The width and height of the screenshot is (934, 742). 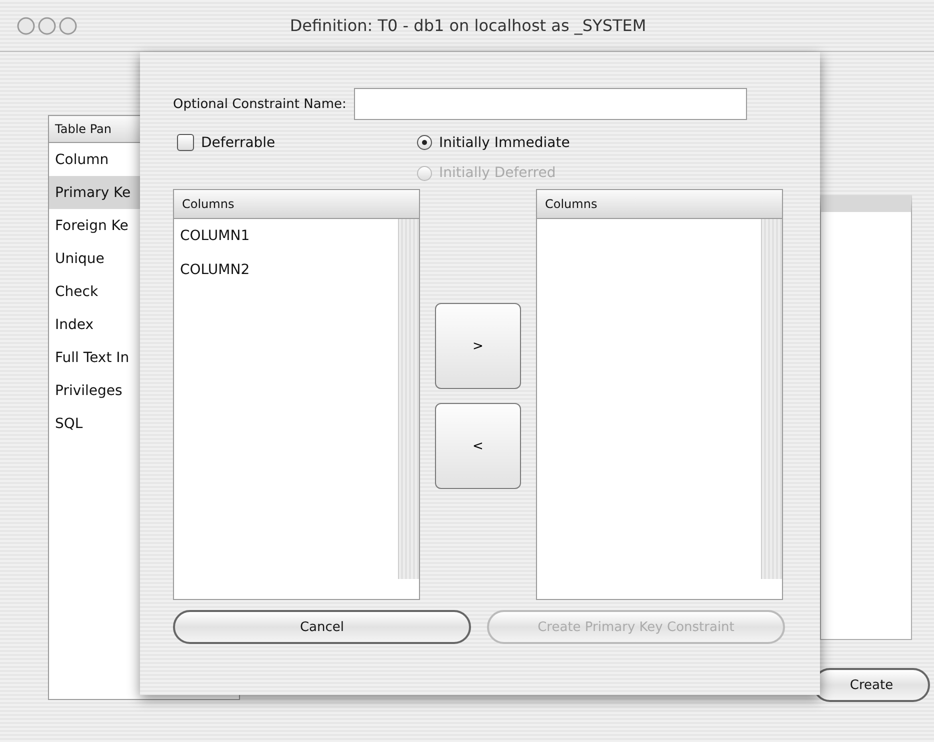 I want to click on radio-label: Initially Deferred, so click(x=497, y=173).